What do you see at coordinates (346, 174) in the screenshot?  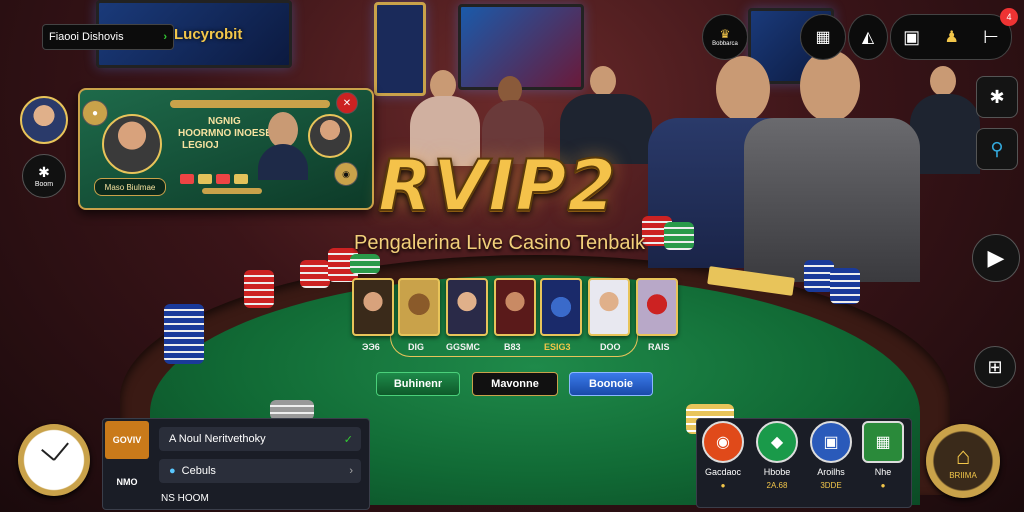 I see `chip-icon: ◉` at bounding box center [346, 174].